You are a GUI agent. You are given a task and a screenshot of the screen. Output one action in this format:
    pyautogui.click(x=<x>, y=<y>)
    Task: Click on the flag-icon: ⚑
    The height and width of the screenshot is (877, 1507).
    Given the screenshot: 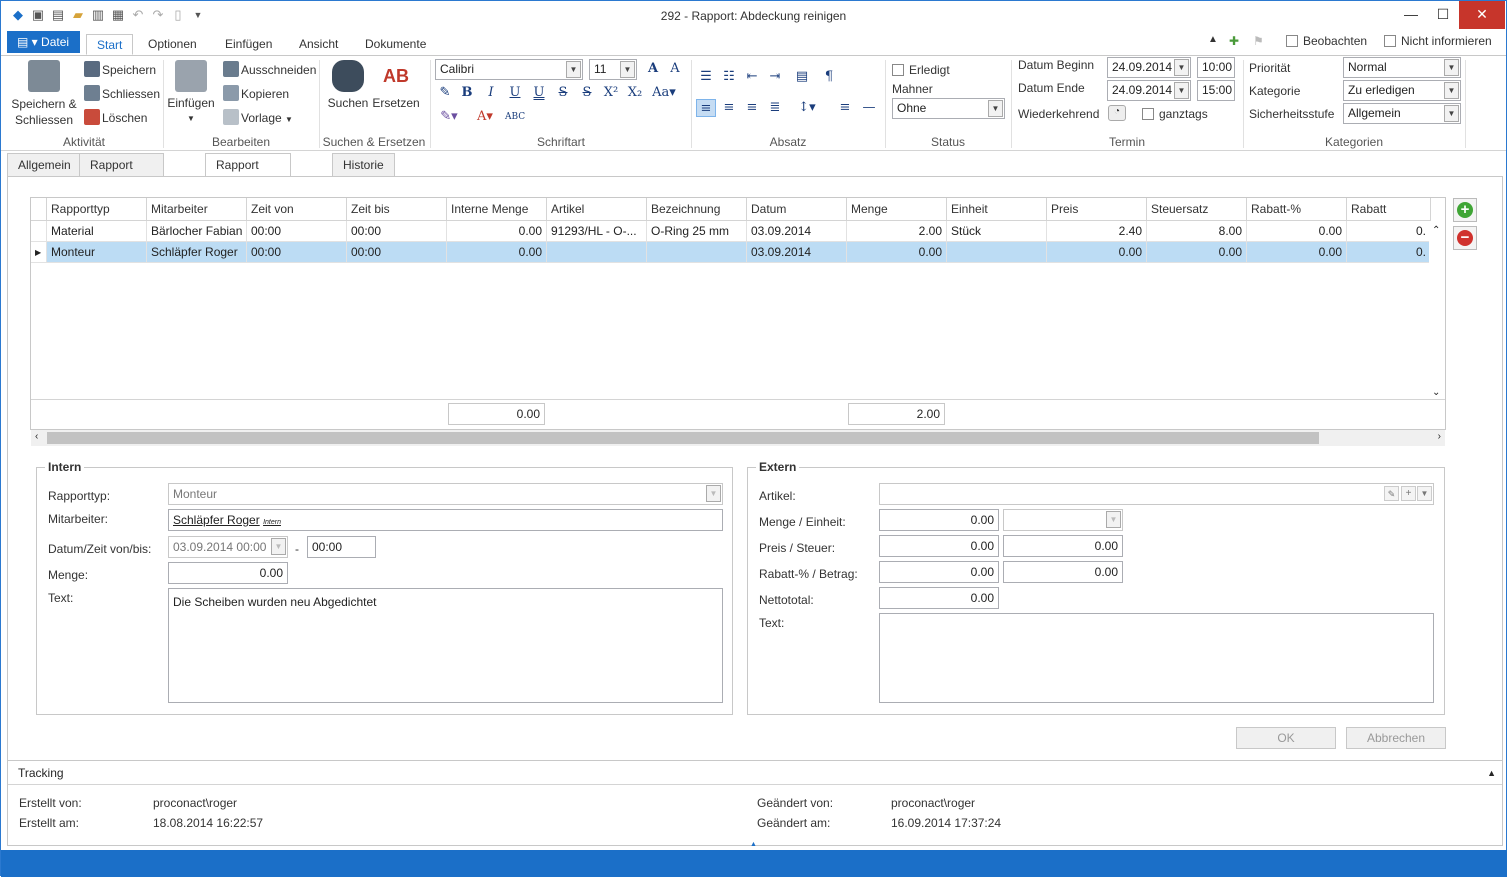 What is the action you would take?
    pyautogui.click(x=1258, y=41)
    